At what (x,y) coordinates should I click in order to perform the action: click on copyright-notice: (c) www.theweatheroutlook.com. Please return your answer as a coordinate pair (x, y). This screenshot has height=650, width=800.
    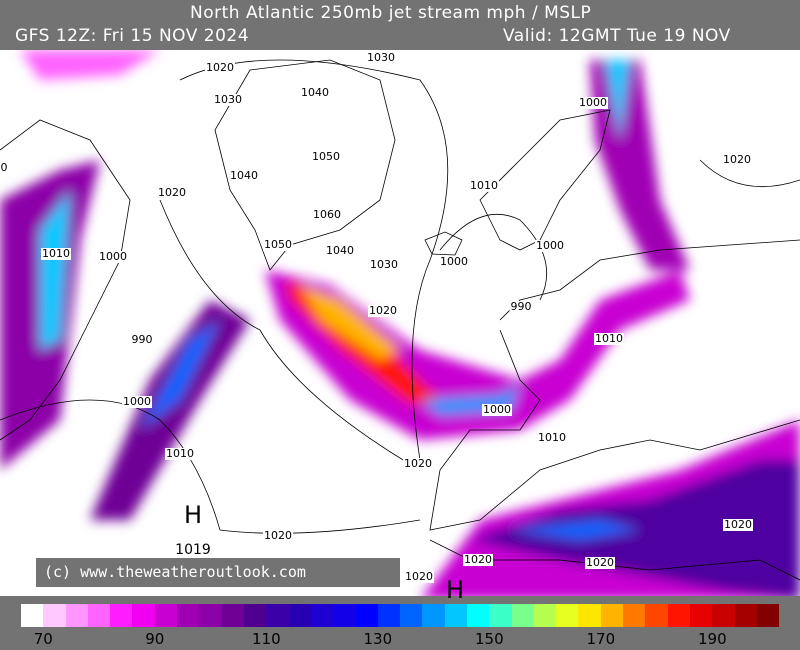
    Looking at the image, I should click on (218, 572).